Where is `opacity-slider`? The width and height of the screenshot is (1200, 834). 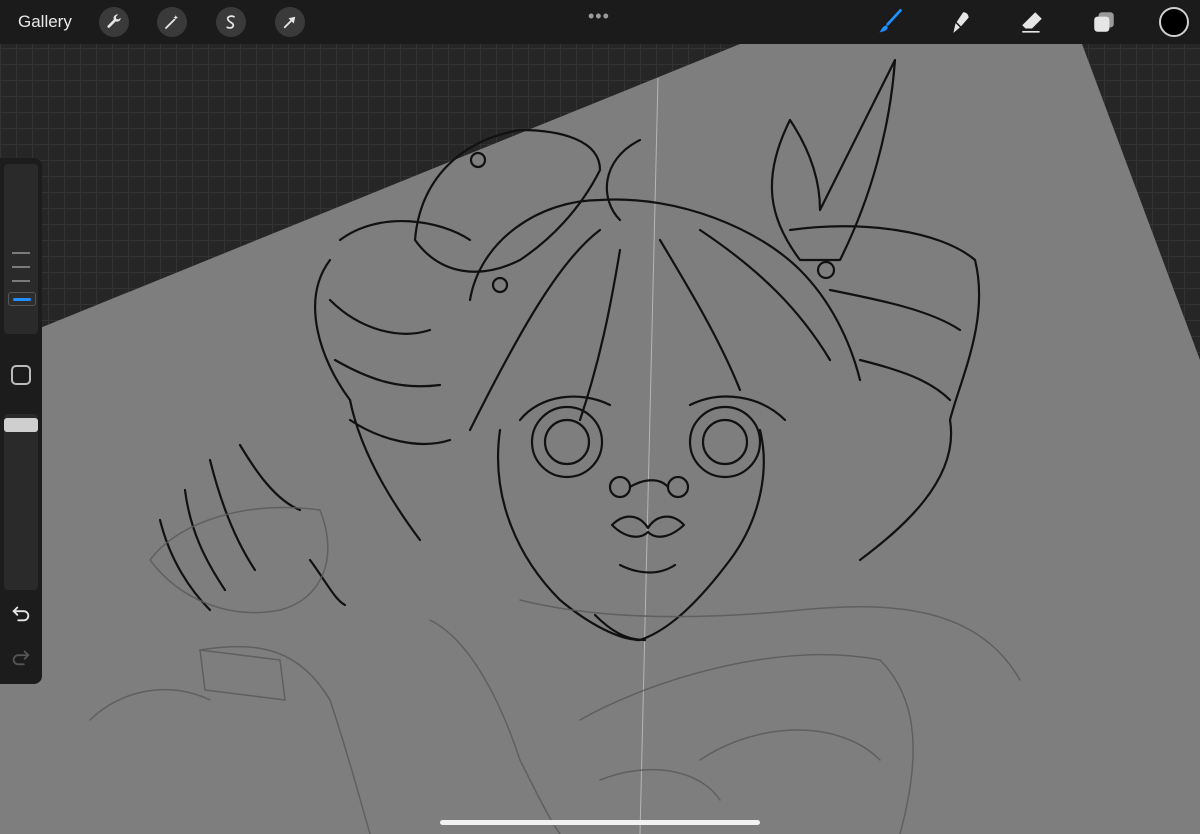
opacity-slider is located at coordinates (21, 502).